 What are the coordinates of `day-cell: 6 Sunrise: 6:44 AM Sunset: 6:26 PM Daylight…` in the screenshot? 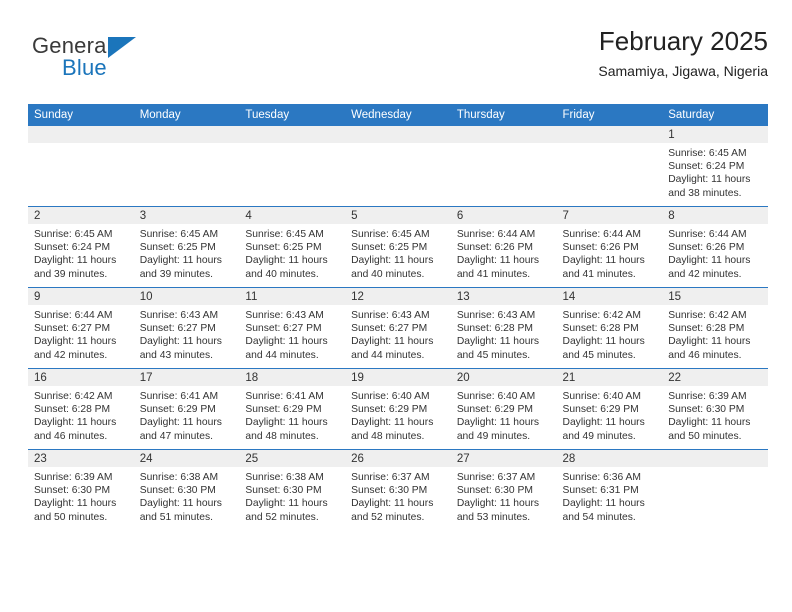 It's located at (503, 247).